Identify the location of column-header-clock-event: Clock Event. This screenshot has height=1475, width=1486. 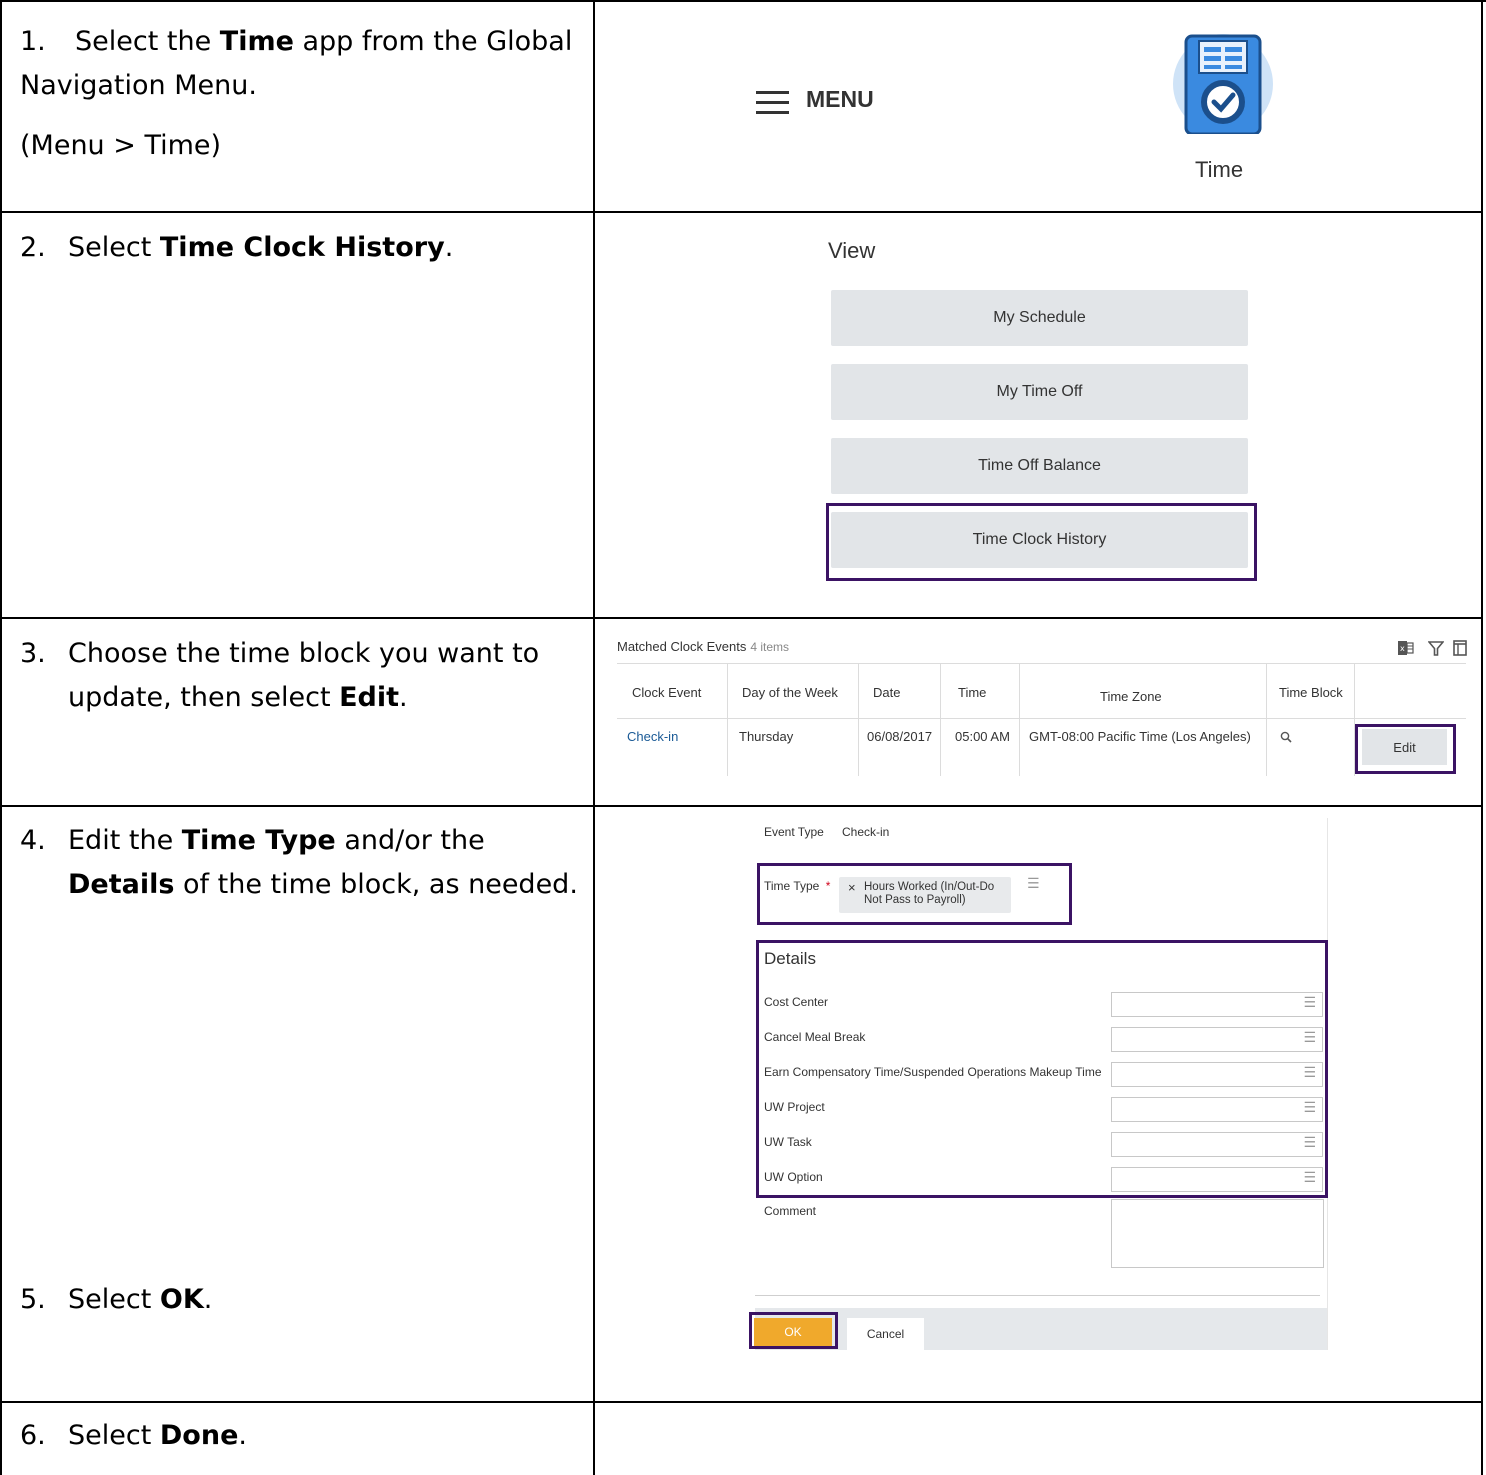
(666, 692).